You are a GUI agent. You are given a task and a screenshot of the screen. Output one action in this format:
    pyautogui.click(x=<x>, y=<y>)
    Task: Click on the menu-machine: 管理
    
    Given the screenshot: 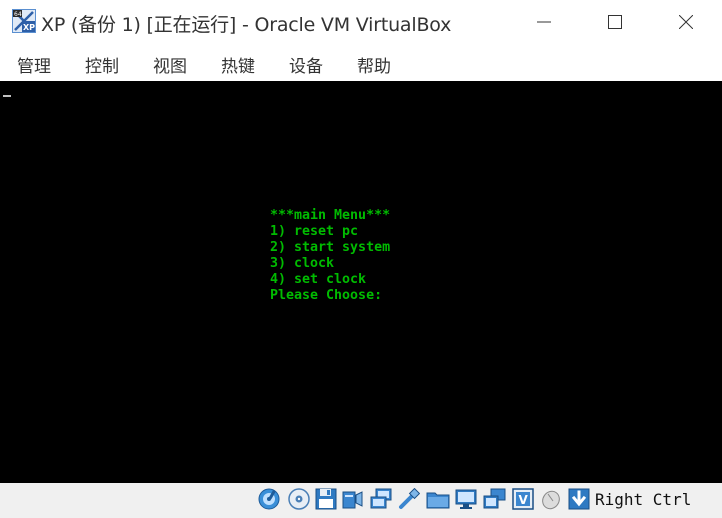 What is the action you would take?
    pyautogui.click(x=34, y=64)
    